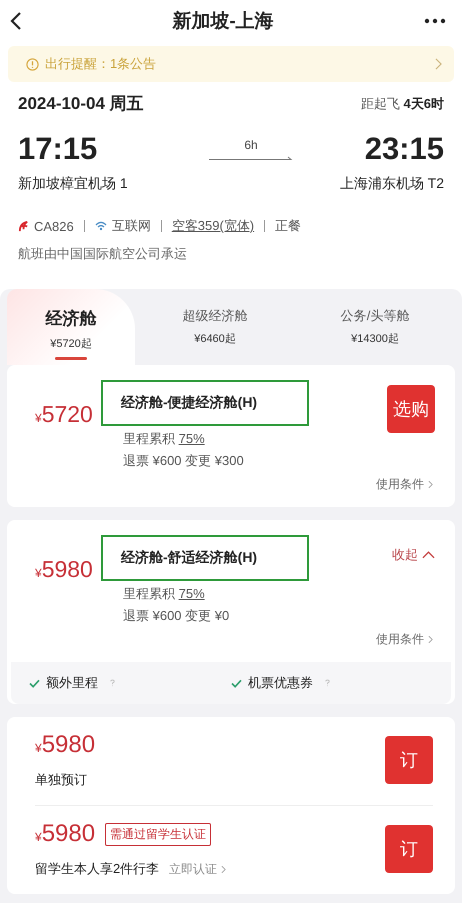  What do you see at coordinates (193, 869) in the screenshot?
I see `verify-link: 立即认证` at bounding box center [193, 869].